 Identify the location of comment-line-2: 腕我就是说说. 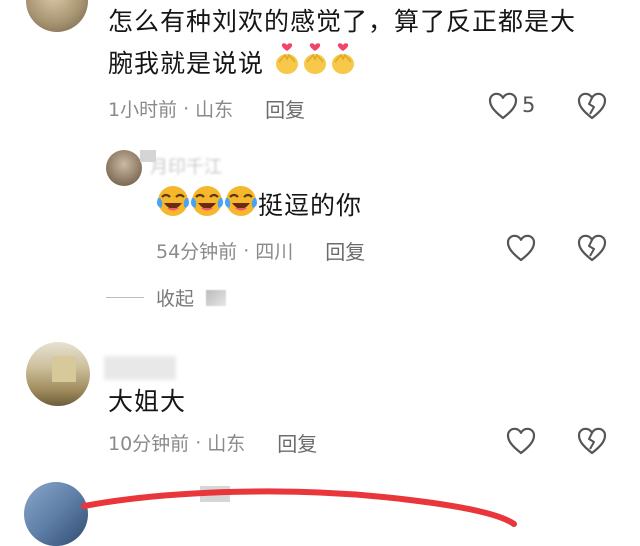
(186, 63).